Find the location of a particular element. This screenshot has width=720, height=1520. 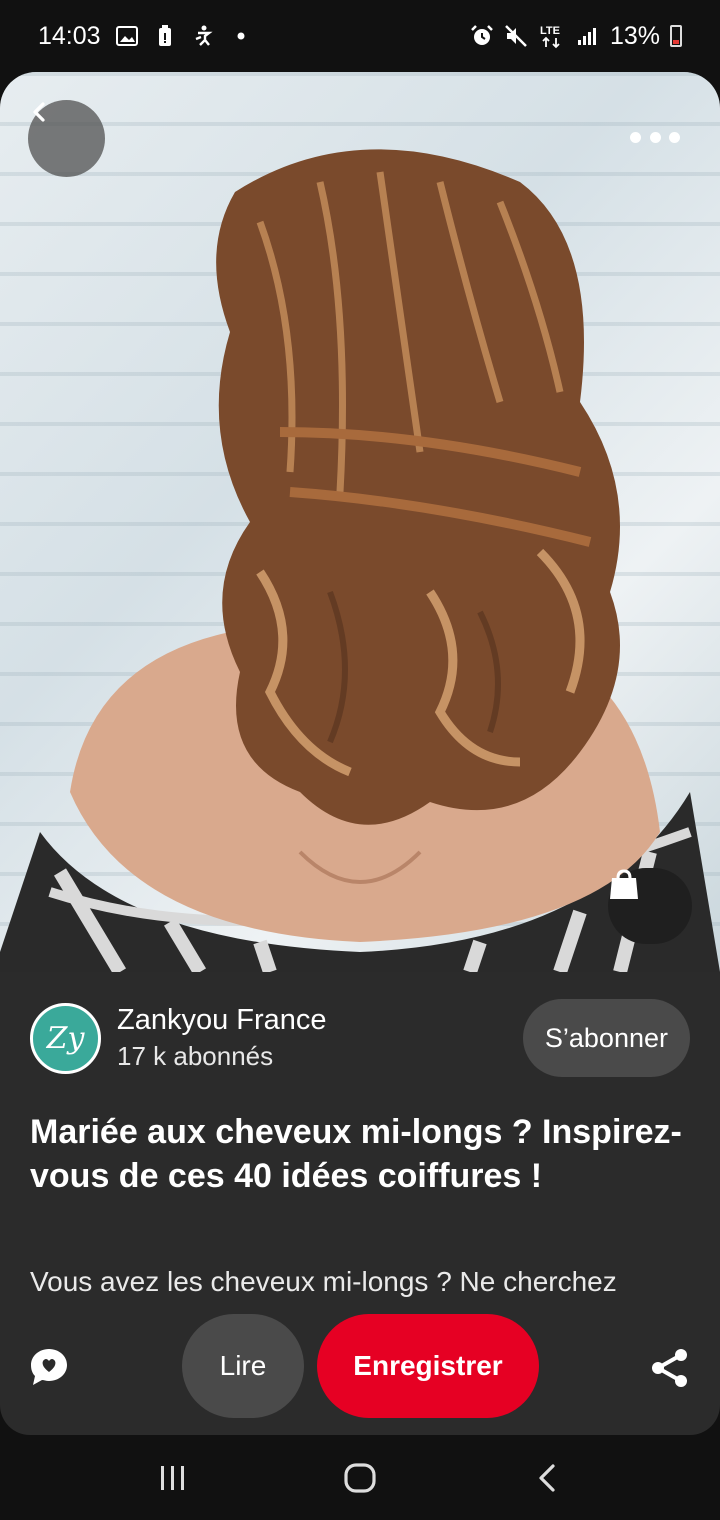

back-nav-icon is located at coordinates (547, 1477).